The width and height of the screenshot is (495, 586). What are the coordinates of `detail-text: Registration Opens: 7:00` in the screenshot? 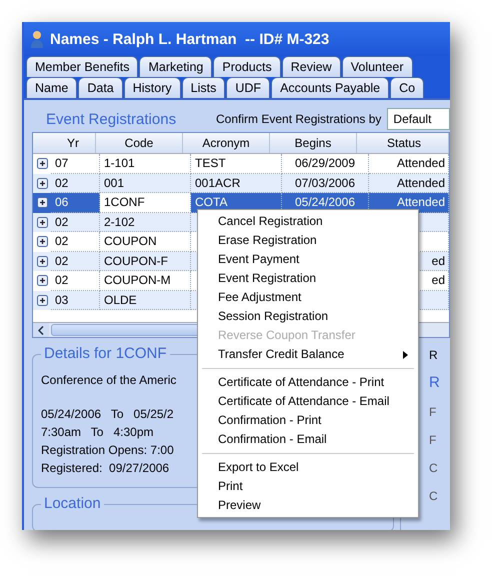 It's located at (107, 450).